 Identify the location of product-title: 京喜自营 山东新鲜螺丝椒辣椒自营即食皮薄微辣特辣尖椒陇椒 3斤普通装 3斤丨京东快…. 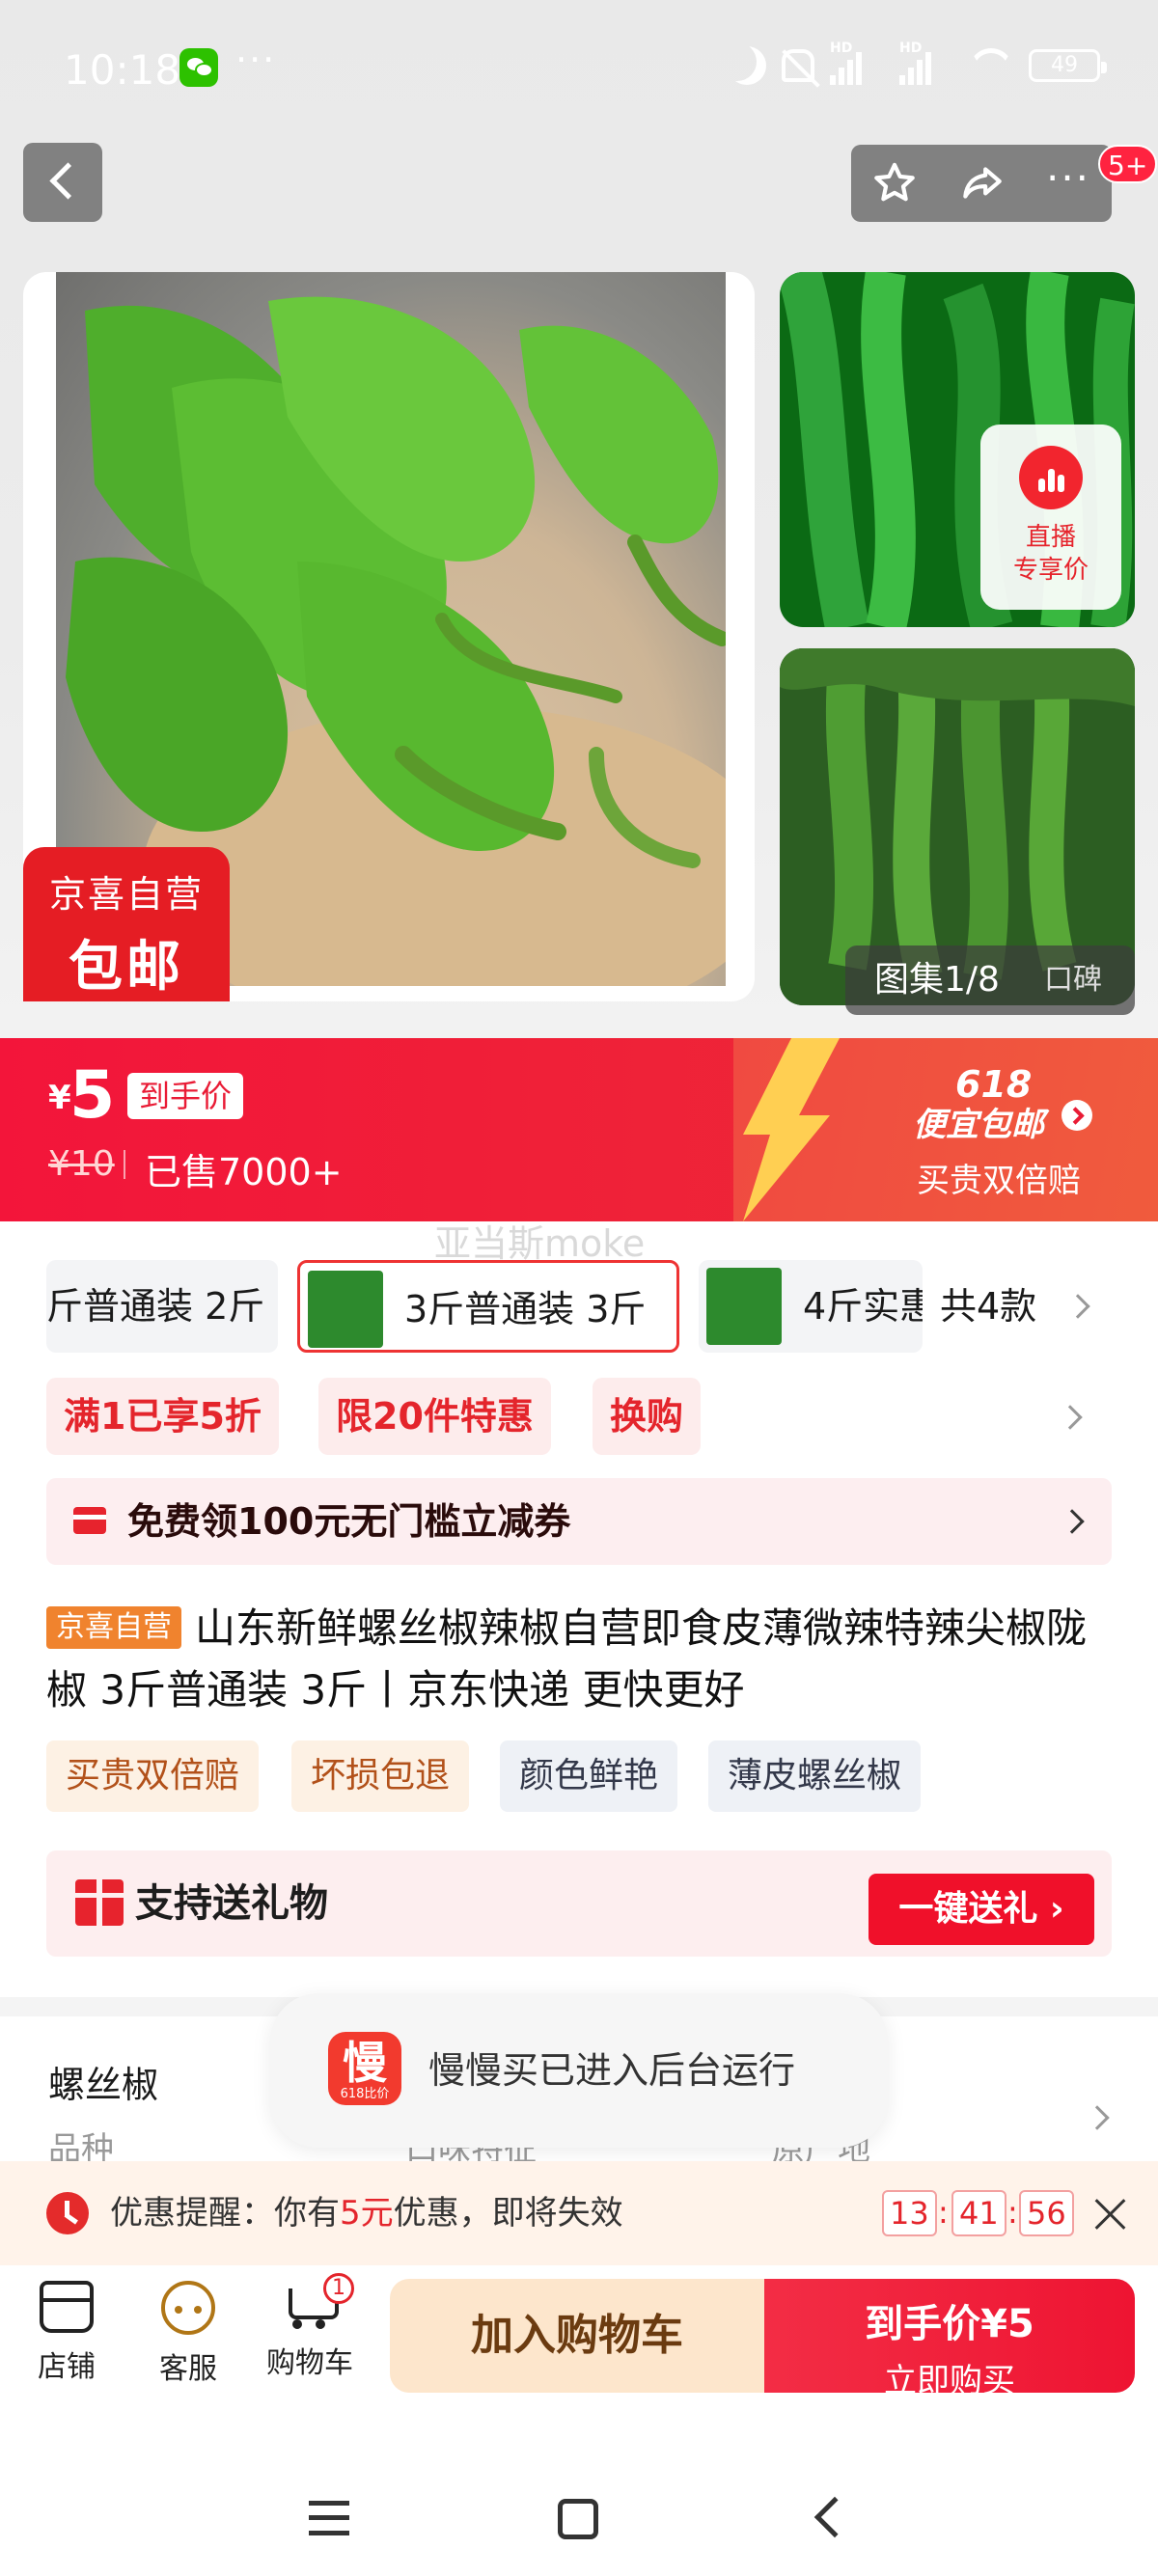
(581, 1659).